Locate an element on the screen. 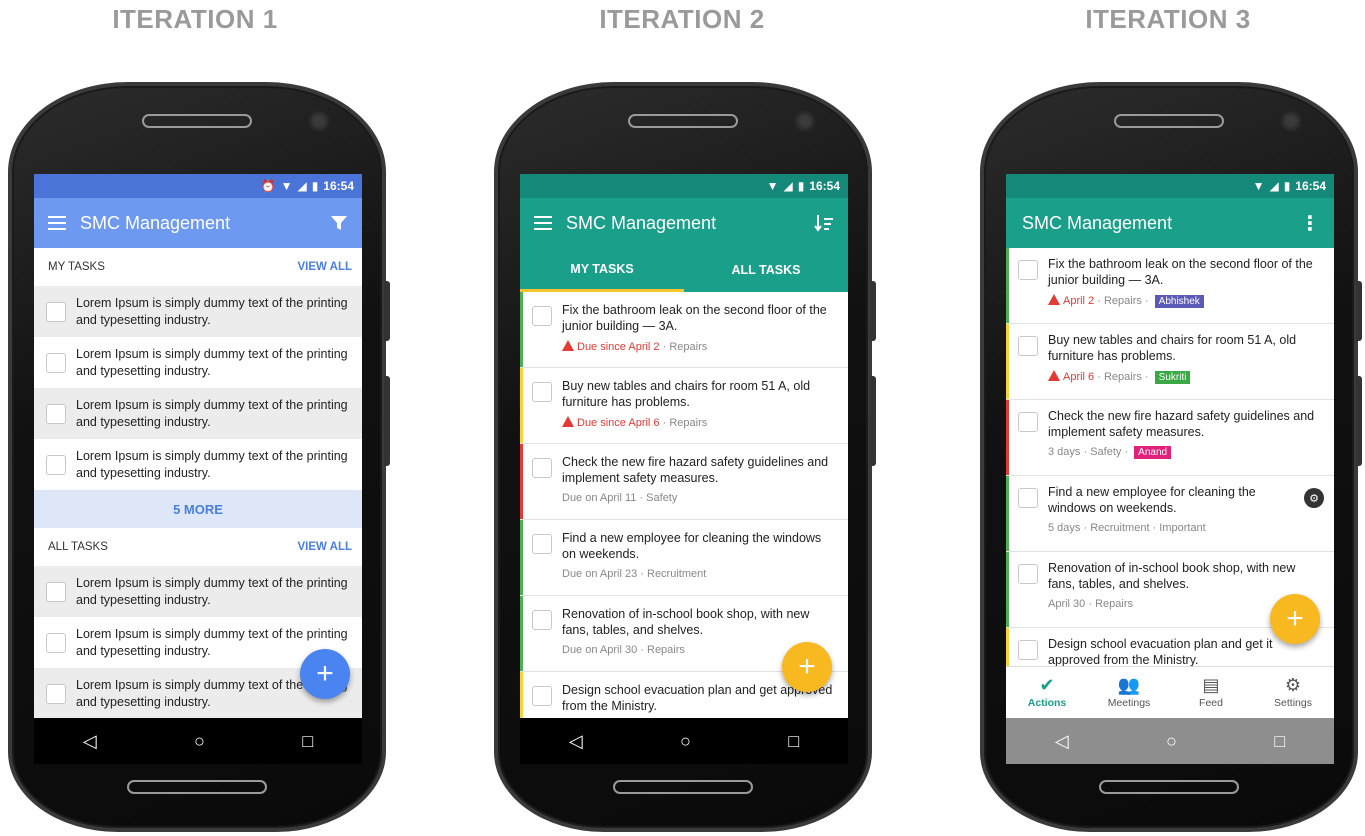 This screenshot has height=836, width=1365. alarm-icon: ⏰ is located at coordinates (268, 186).